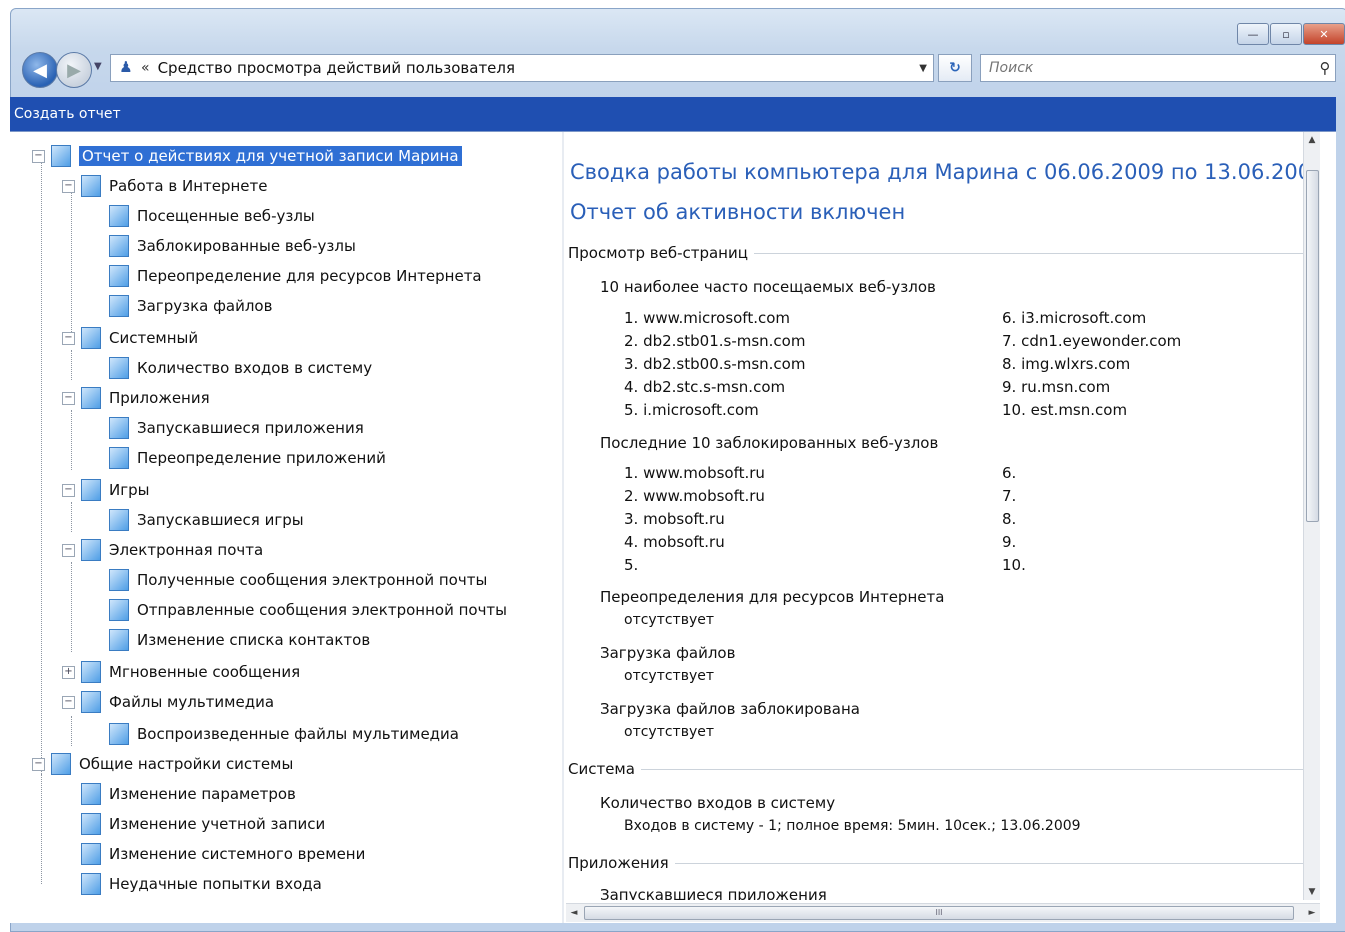 The width and height of the screenshot is (1345, 932). Describe the element at coordinates (1009, 542) in the screenshot. I see `blocked-site: 9.` at that location.